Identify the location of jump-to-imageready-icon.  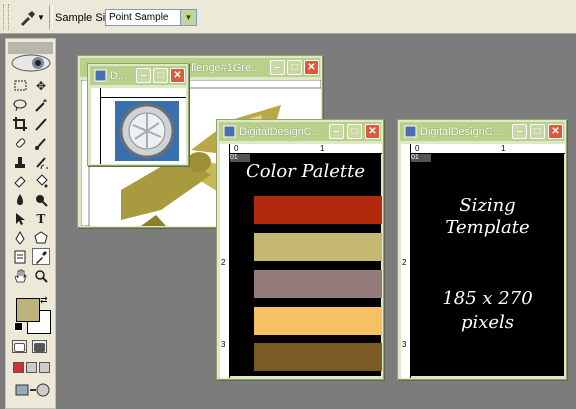
(33, 390).